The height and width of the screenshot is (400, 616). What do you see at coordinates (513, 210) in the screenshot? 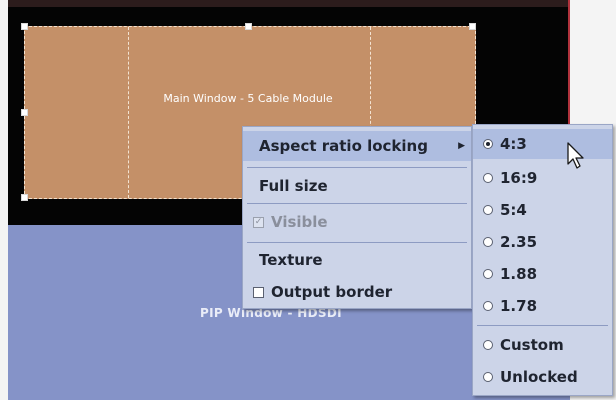
I see `submenu-item-label: 5:4` at bounding box center [513, 210].